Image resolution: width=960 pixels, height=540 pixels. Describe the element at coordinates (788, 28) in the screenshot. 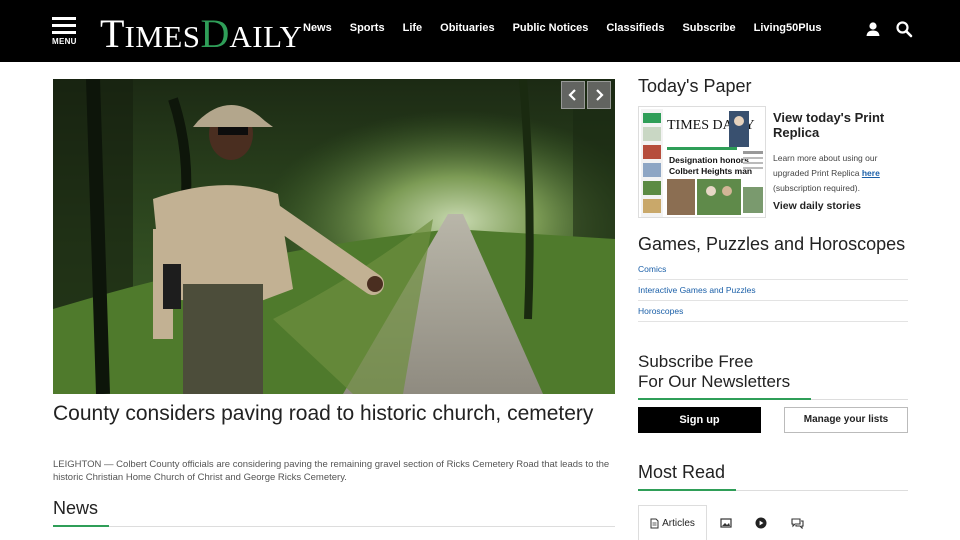

I see `nav-living50plus: Living50Plus` at that location.